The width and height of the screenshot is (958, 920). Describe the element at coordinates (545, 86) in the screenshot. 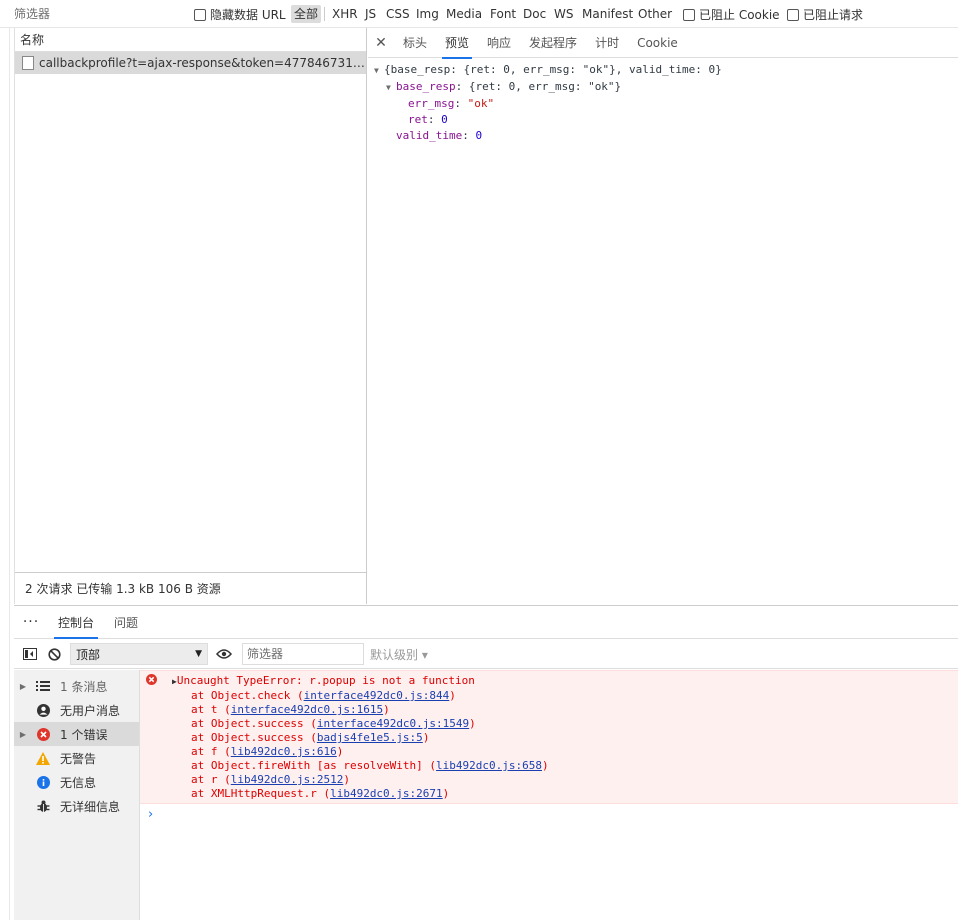

I see `json-summary: {ret: 0, err_msg: "ok"}` at that location.